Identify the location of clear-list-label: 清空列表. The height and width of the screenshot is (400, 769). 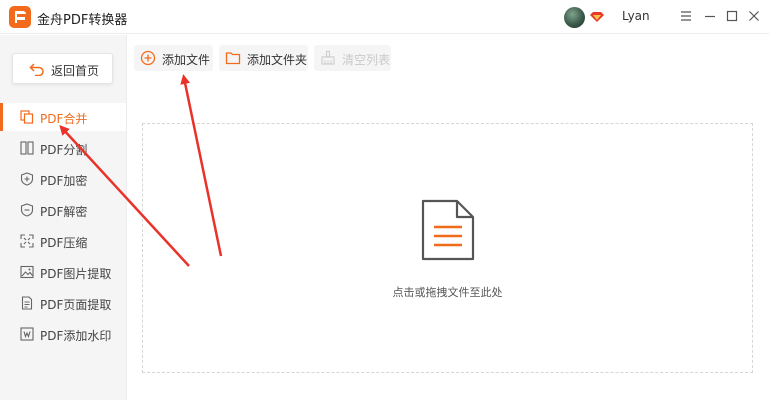
(366, 60).